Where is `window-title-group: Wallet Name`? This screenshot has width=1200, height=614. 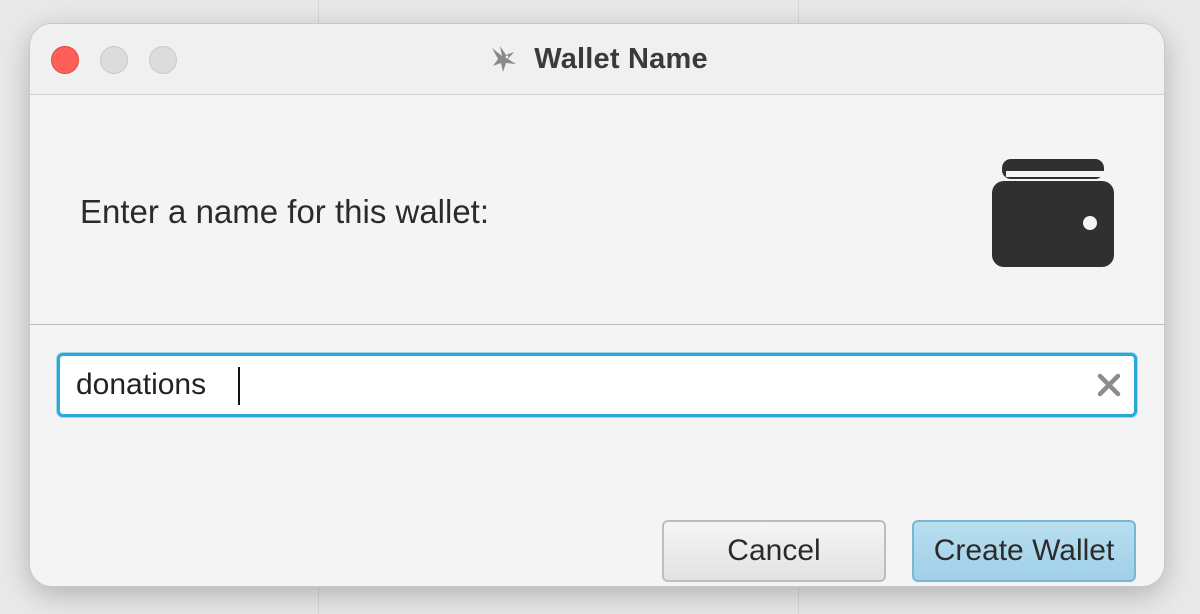
window-title-group: Wallet Name is located at coordinates (597, 59).